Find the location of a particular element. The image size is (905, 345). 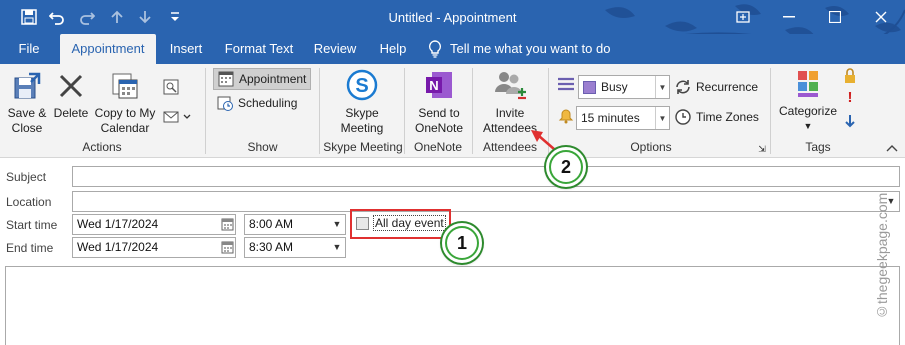

show-as-dropdown: Busy ▼ is located at coordinates (624, 87).